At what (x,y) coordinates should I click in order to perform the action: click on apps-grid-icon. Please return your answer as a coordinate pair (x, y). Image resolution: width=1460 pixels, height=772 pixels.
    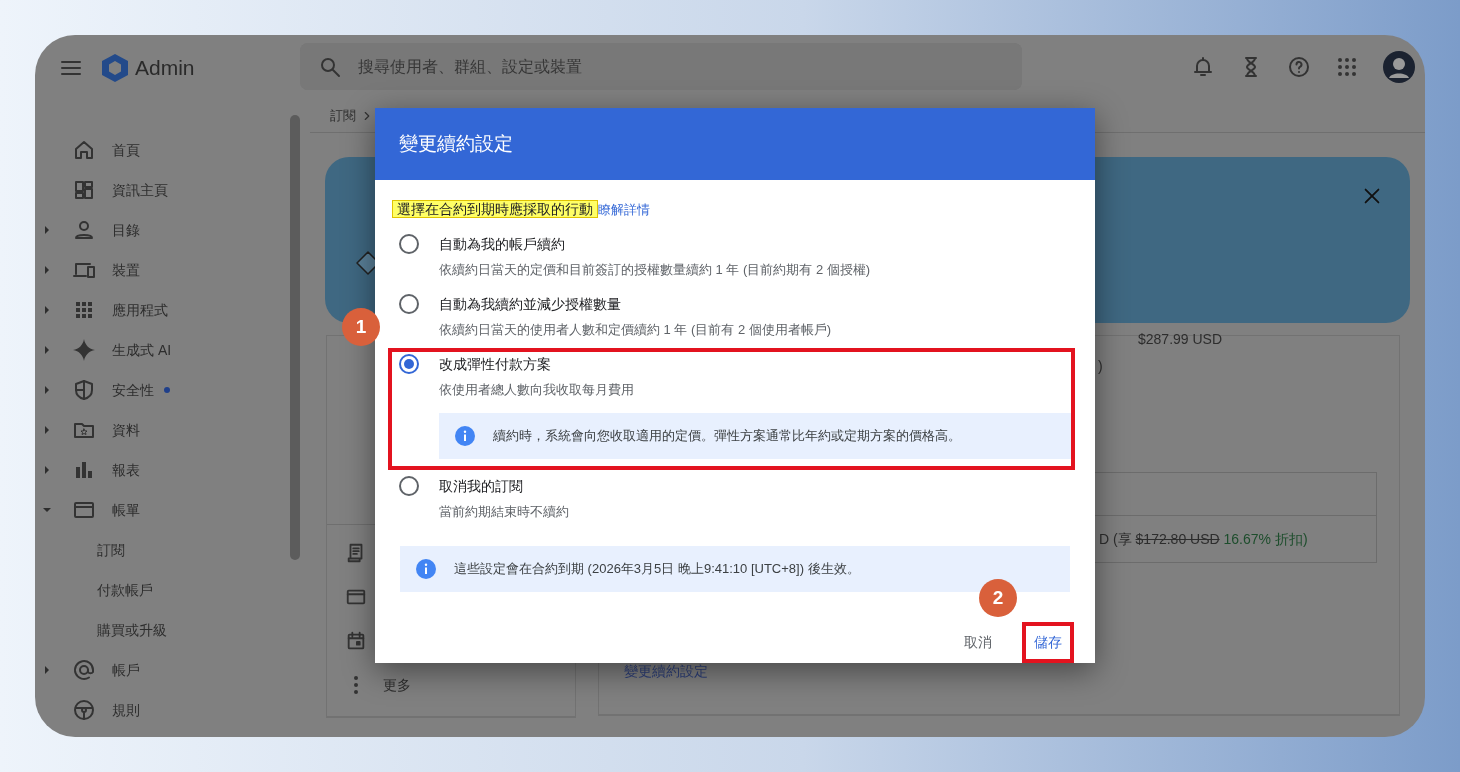
    Looking at the image, I should click on (1347, 67).